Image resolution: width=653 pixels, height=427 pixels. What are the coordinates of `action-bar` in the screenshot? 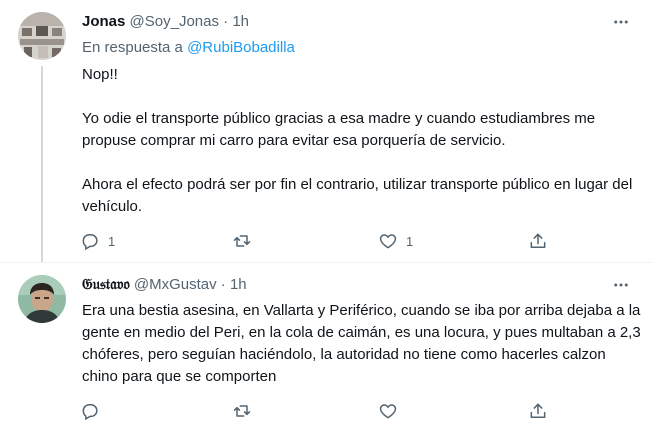 It's located at (315, 411).